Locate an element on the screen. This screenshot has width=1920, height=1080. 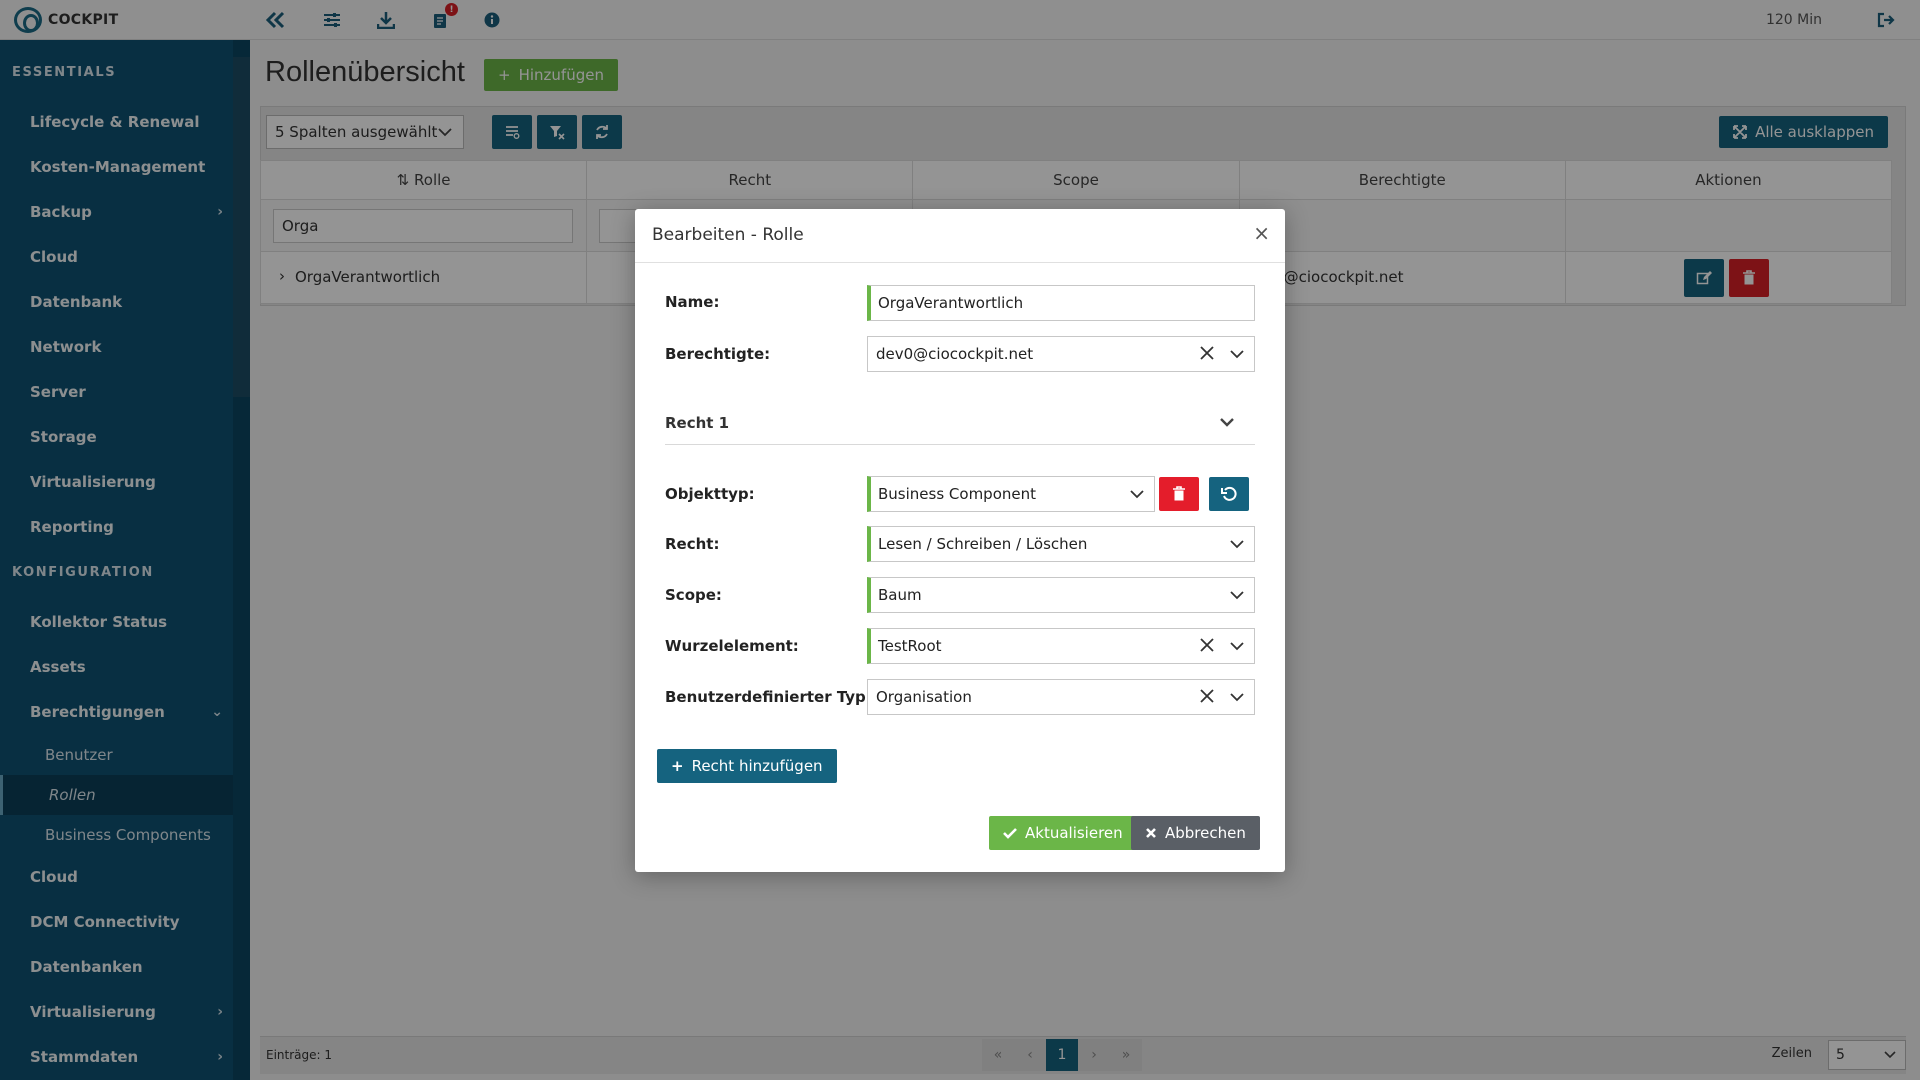
plus-icon: + is located at coordinates (677, 766).